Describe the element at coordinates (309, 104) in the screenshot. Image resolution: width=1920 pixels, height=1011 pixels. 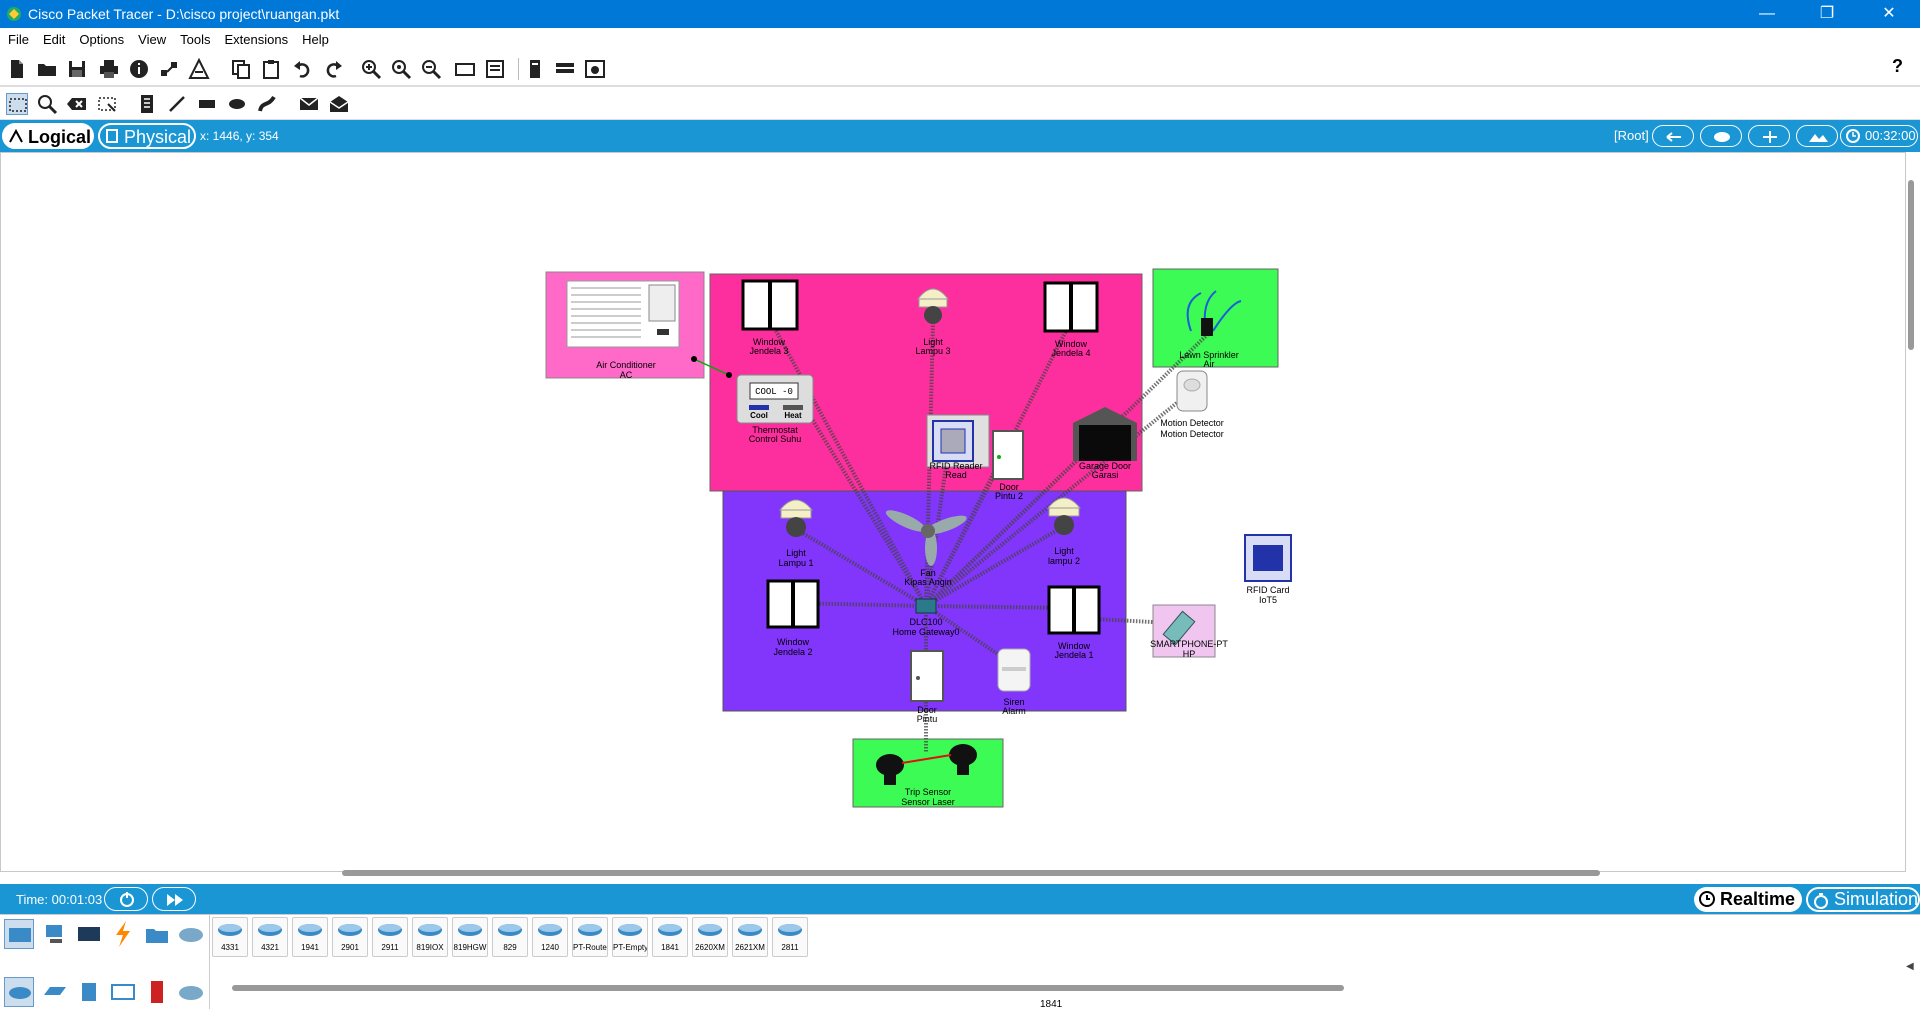
I see `simple-pdu-icon` at that location.